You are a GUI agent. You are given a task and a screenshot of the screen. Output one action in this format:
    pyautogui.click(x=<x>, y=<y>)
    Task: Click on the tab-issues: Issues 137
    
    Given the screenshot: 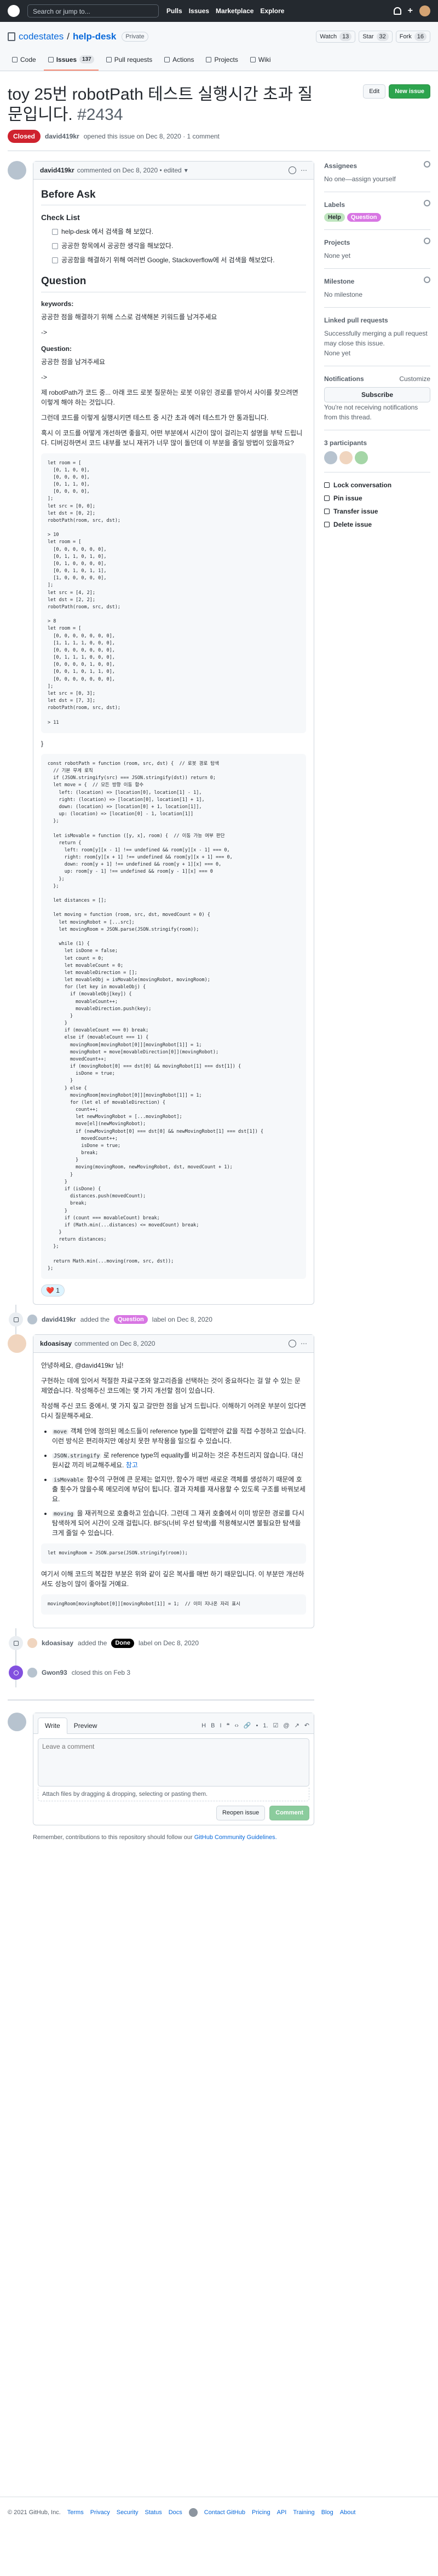 What is the action you would take?
    pyautogui.click(x=71, y=61)
    